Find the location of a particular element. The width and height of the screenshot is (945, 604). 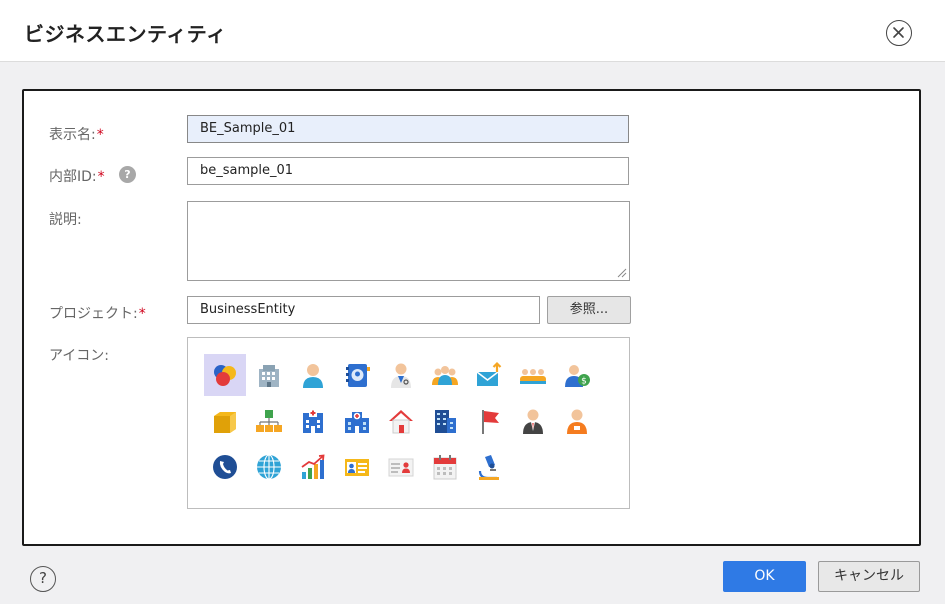

id-card-icon is located at coordinates (357, 467).